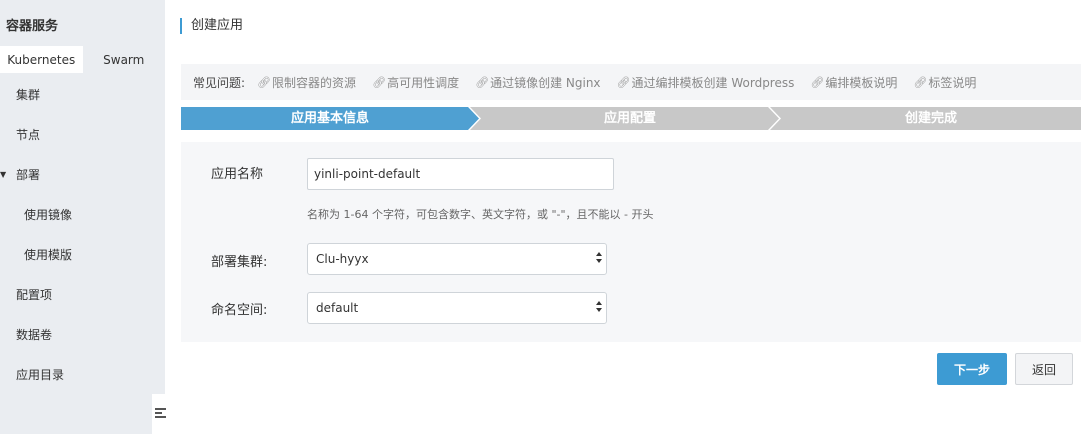 The image size is (1084, 434). Describe the element at coordinates (160, 414) in the screenshot. I see `collapse-sidebar-icon` at that location.